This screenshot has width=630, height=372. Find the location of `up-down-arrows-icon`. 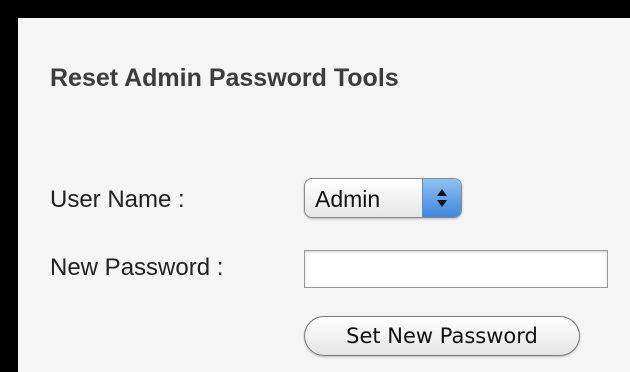

up-down-arrows-icon is located at coordinates (441, 198).